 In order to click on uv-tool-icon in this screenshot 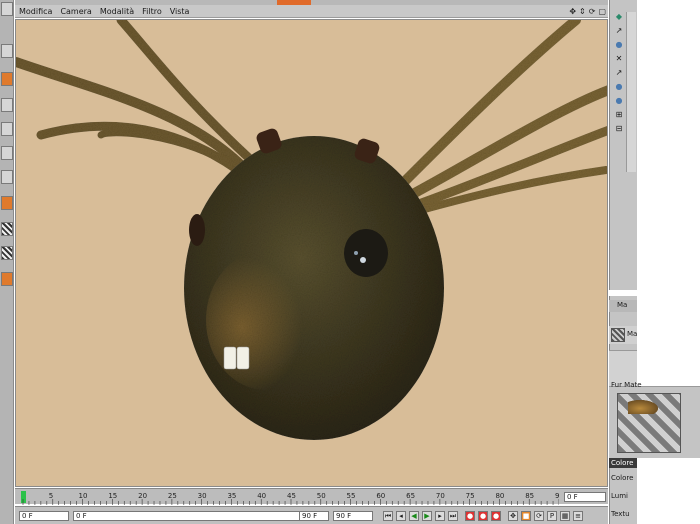, I will do `click(7, 253)`.